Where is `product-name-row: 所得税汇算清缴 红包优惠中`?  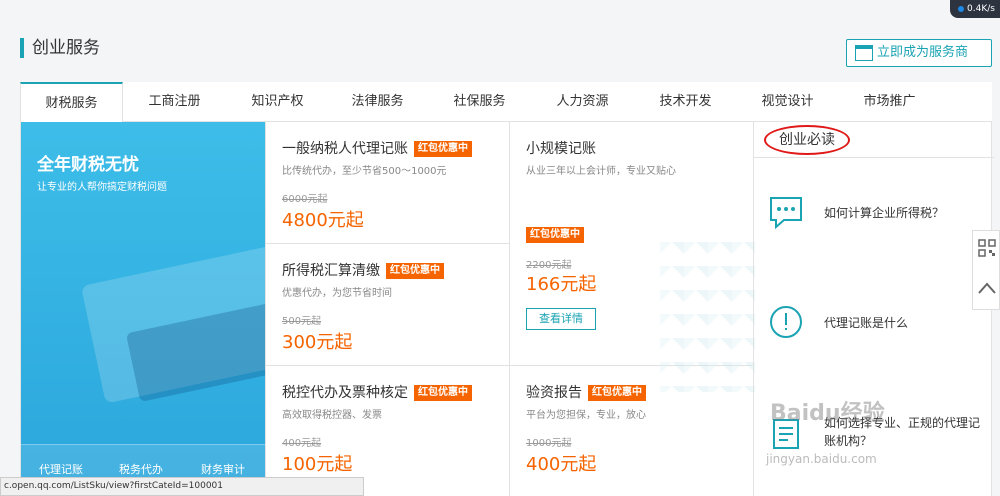
product-name-row: 所得税汇算清缴 红包优惠中 is located at coordinates (363, 270).